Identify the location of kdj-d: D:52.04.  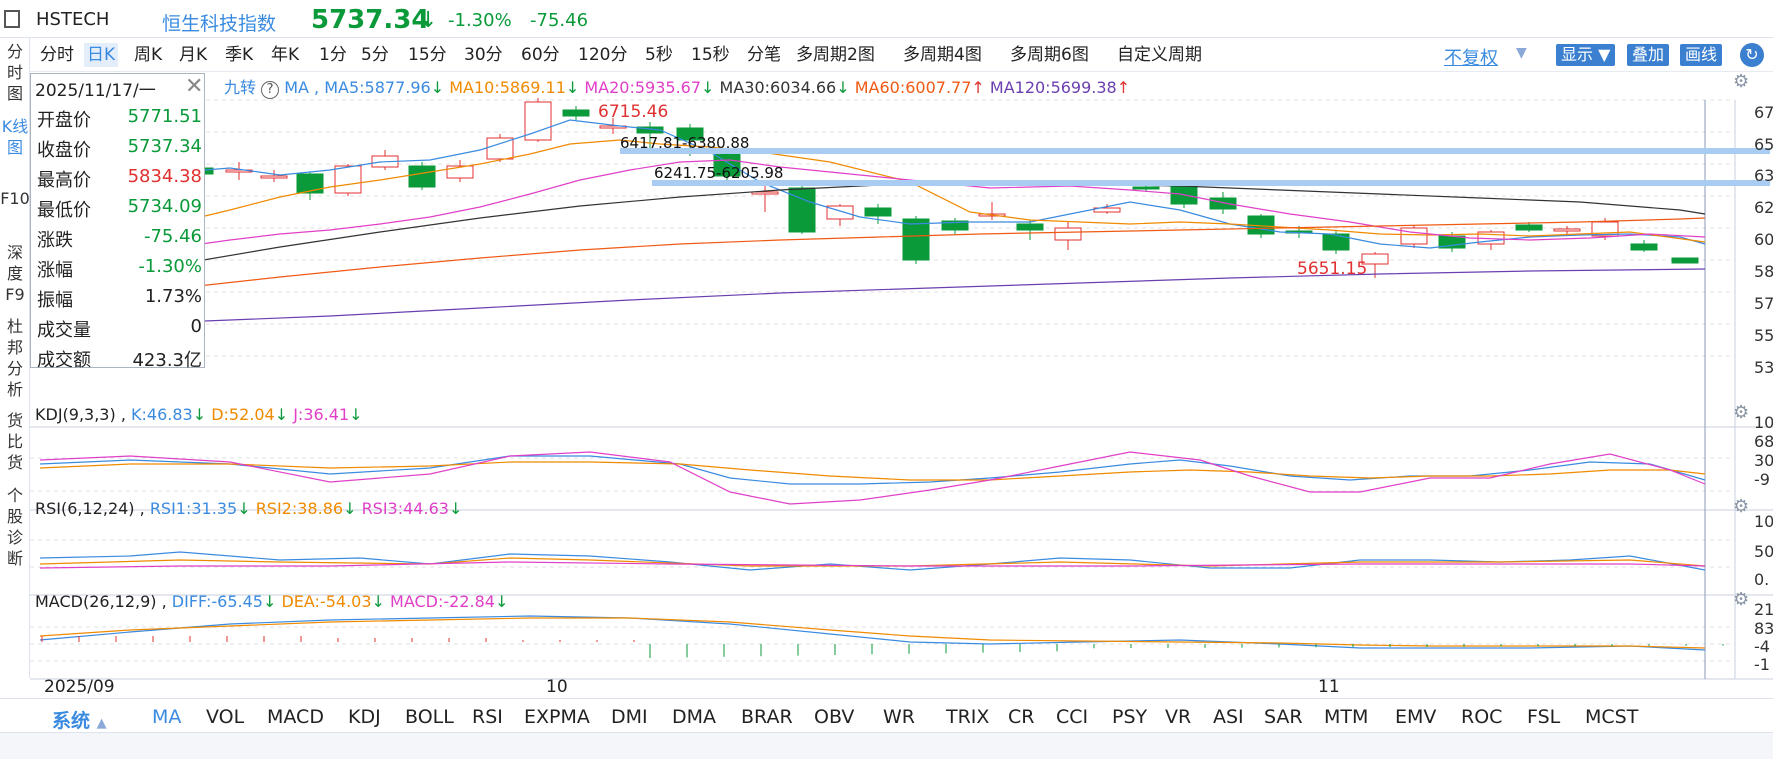
(243, 414).